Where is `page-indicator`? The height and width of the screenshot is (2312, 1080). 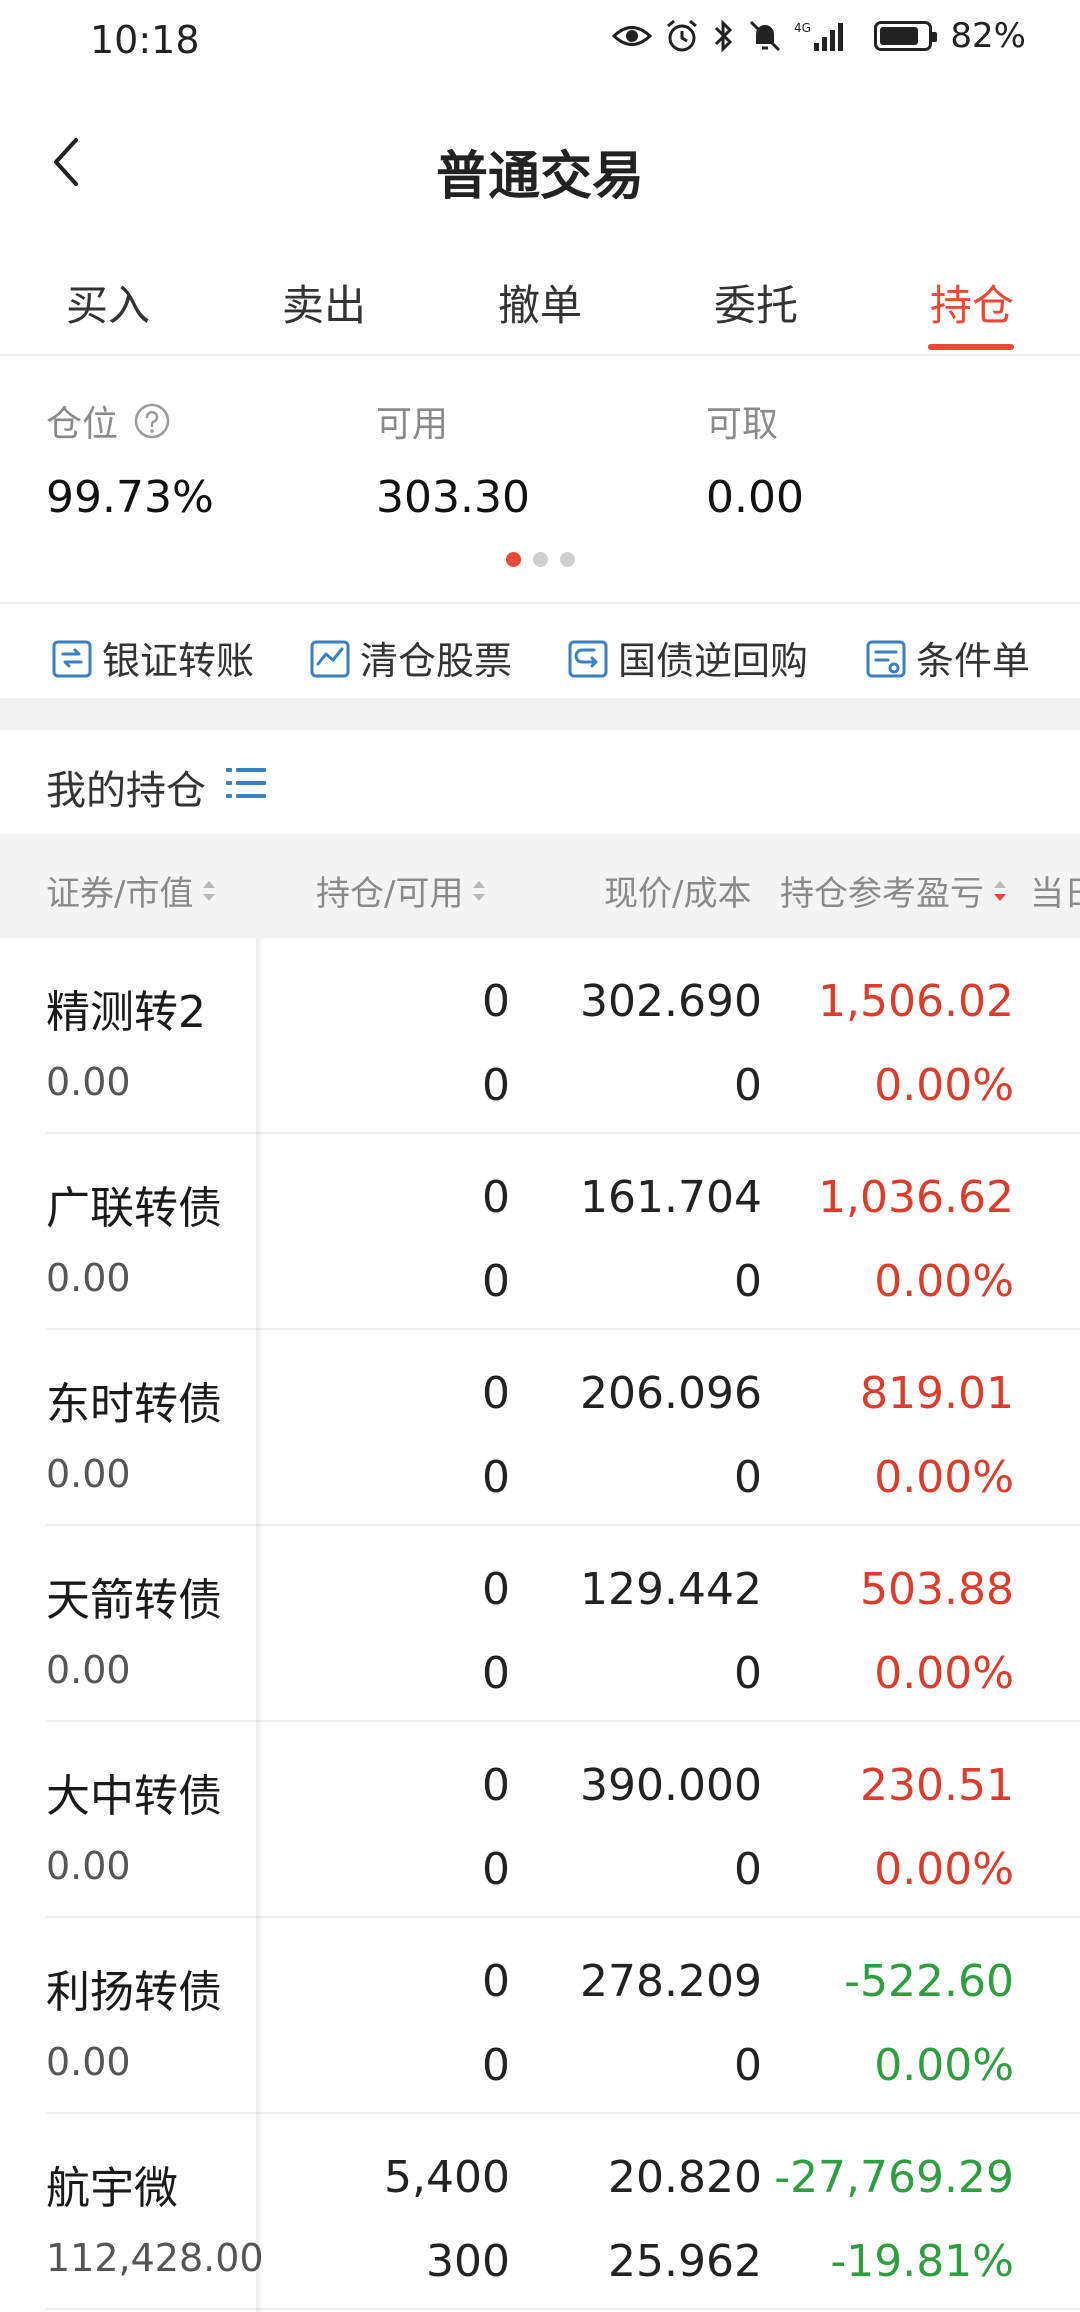
page-indicator is located at coordinates (540, 559).